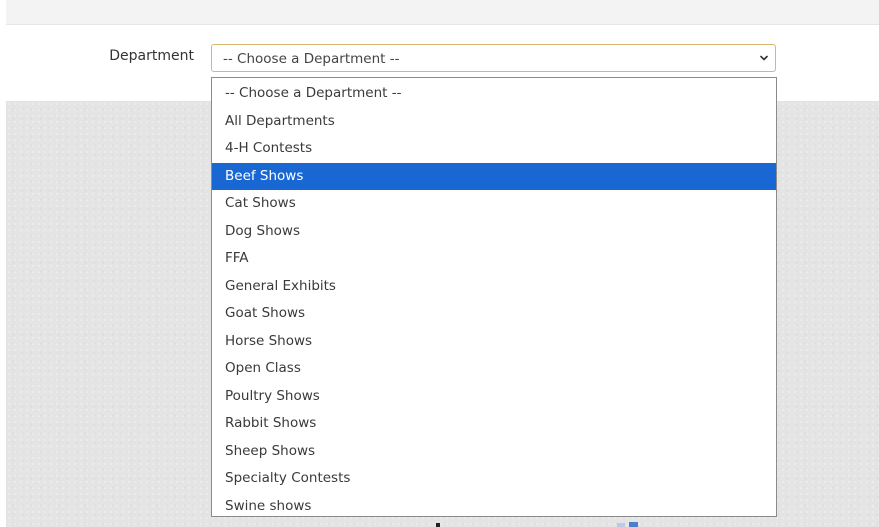 This screenshot has width=879, height=527. What do you see at coordinates (494, 204) in the screenshot?
I see `dropdown-option-cat-shows: Cat Shows` at bounding box center [494, 204].